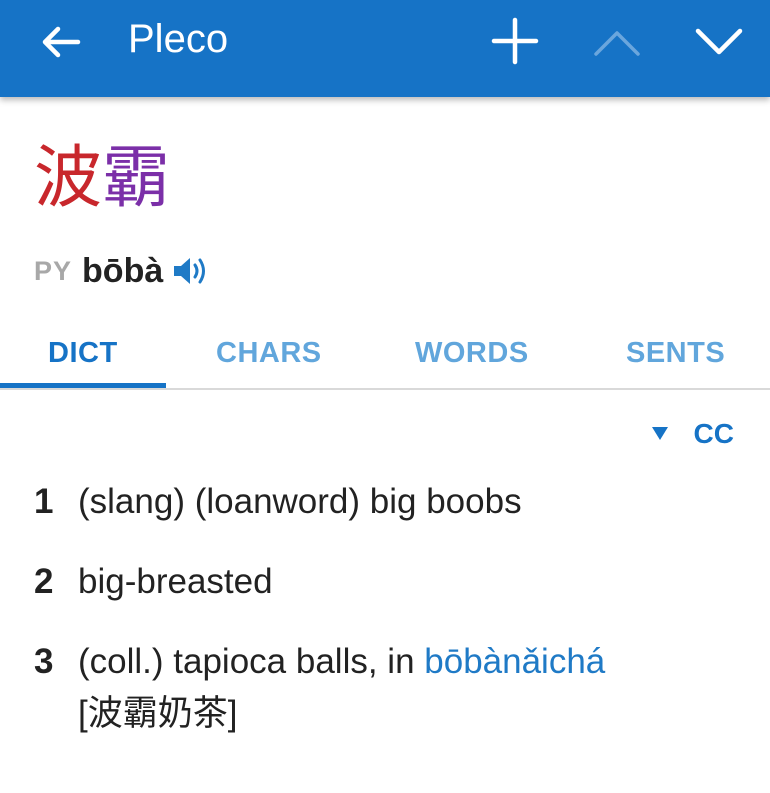  Describe the element at coordinates (191, 271) in the screenshot. I see `speaker-icon` at that location.